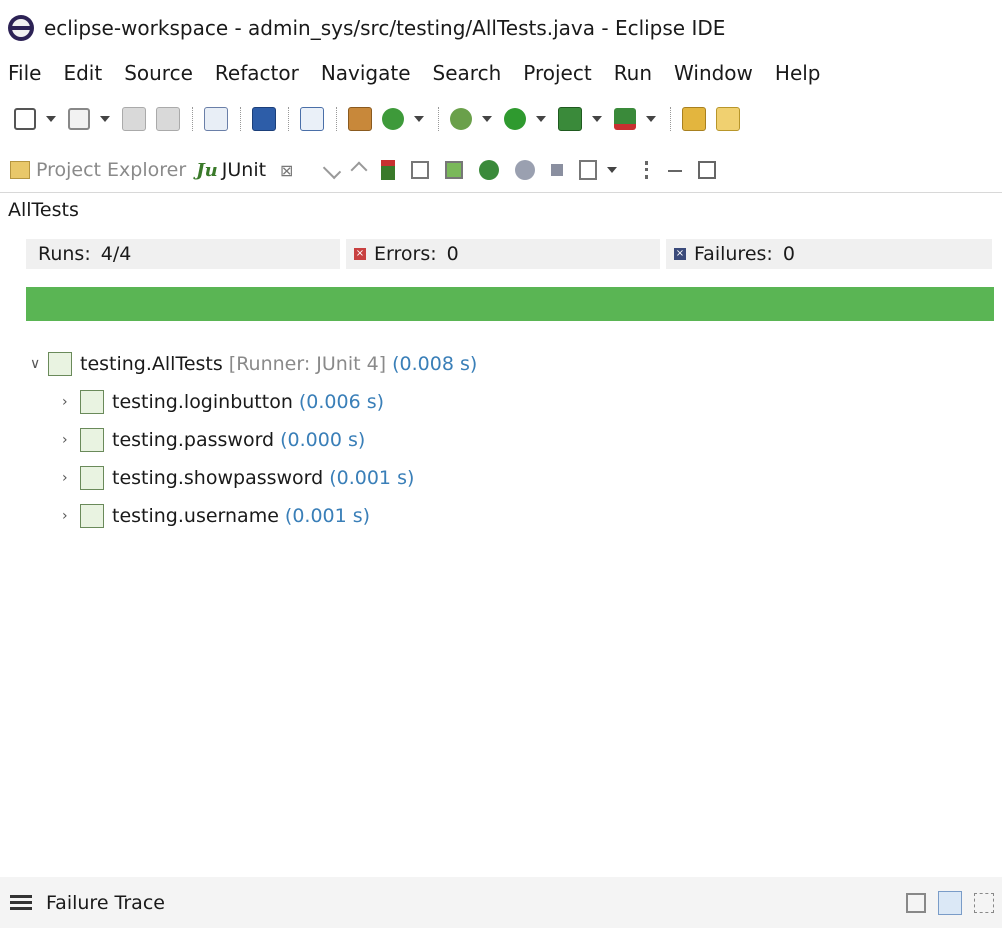 The height and width of the screenshot is (928, 1002). What do you see at coordinates (419, 119) in the screenshot?
I see `new-class-dropdown-icon` at bounding box center [419, 119].